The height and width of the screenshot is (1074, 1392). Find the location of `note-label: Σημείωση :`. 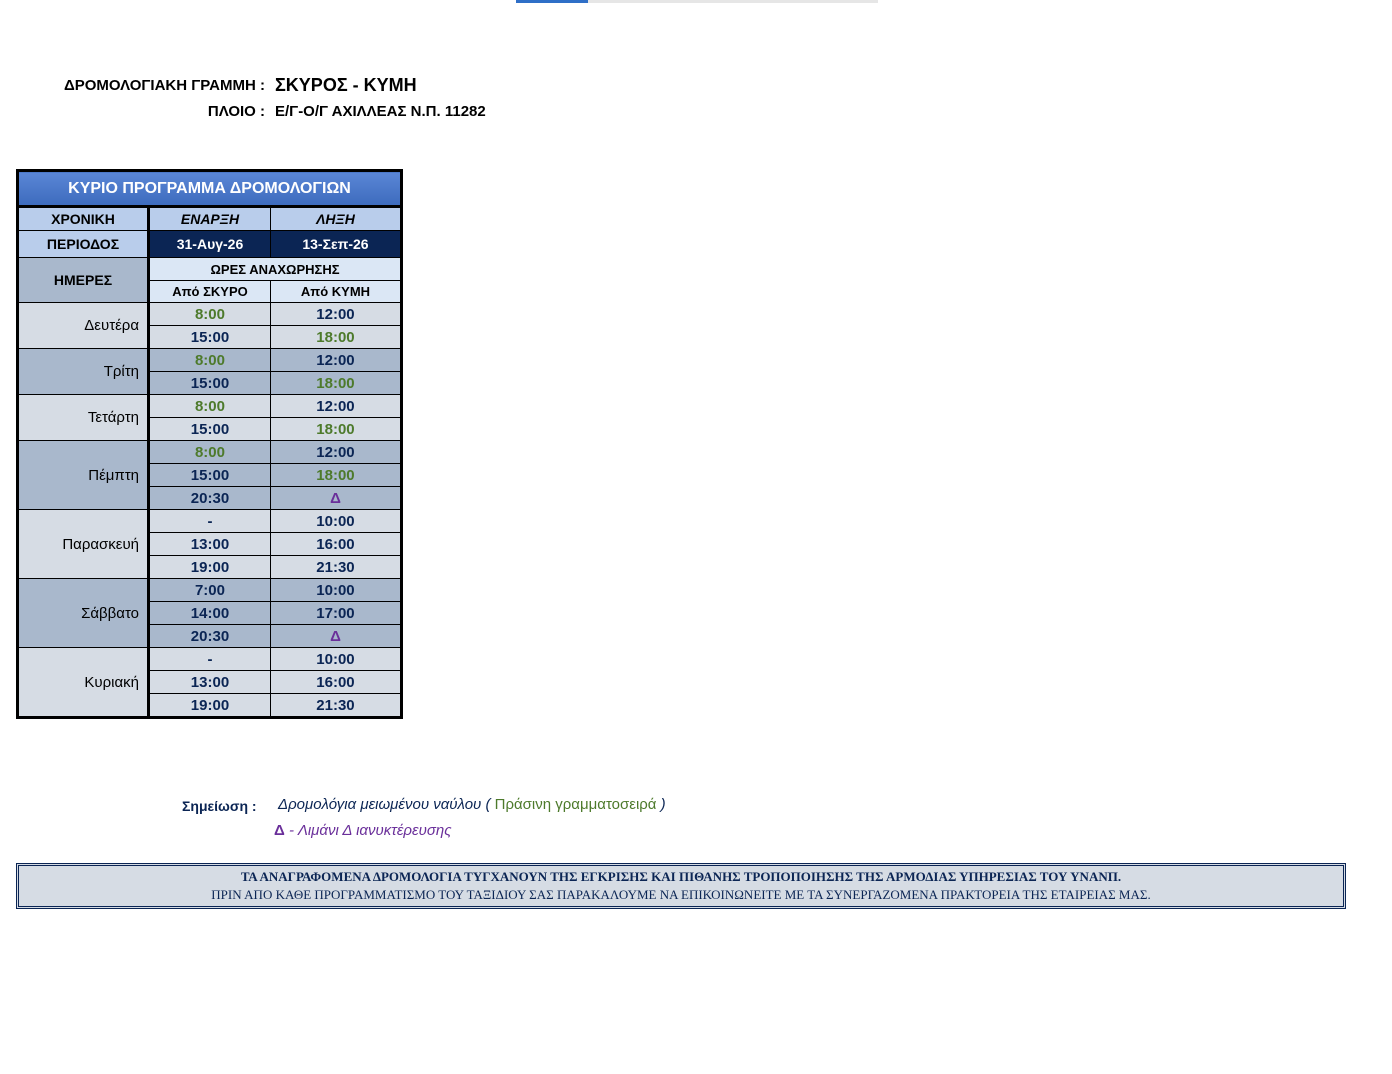

note-label: Σημείωση : is located at coordinates (219, 806).